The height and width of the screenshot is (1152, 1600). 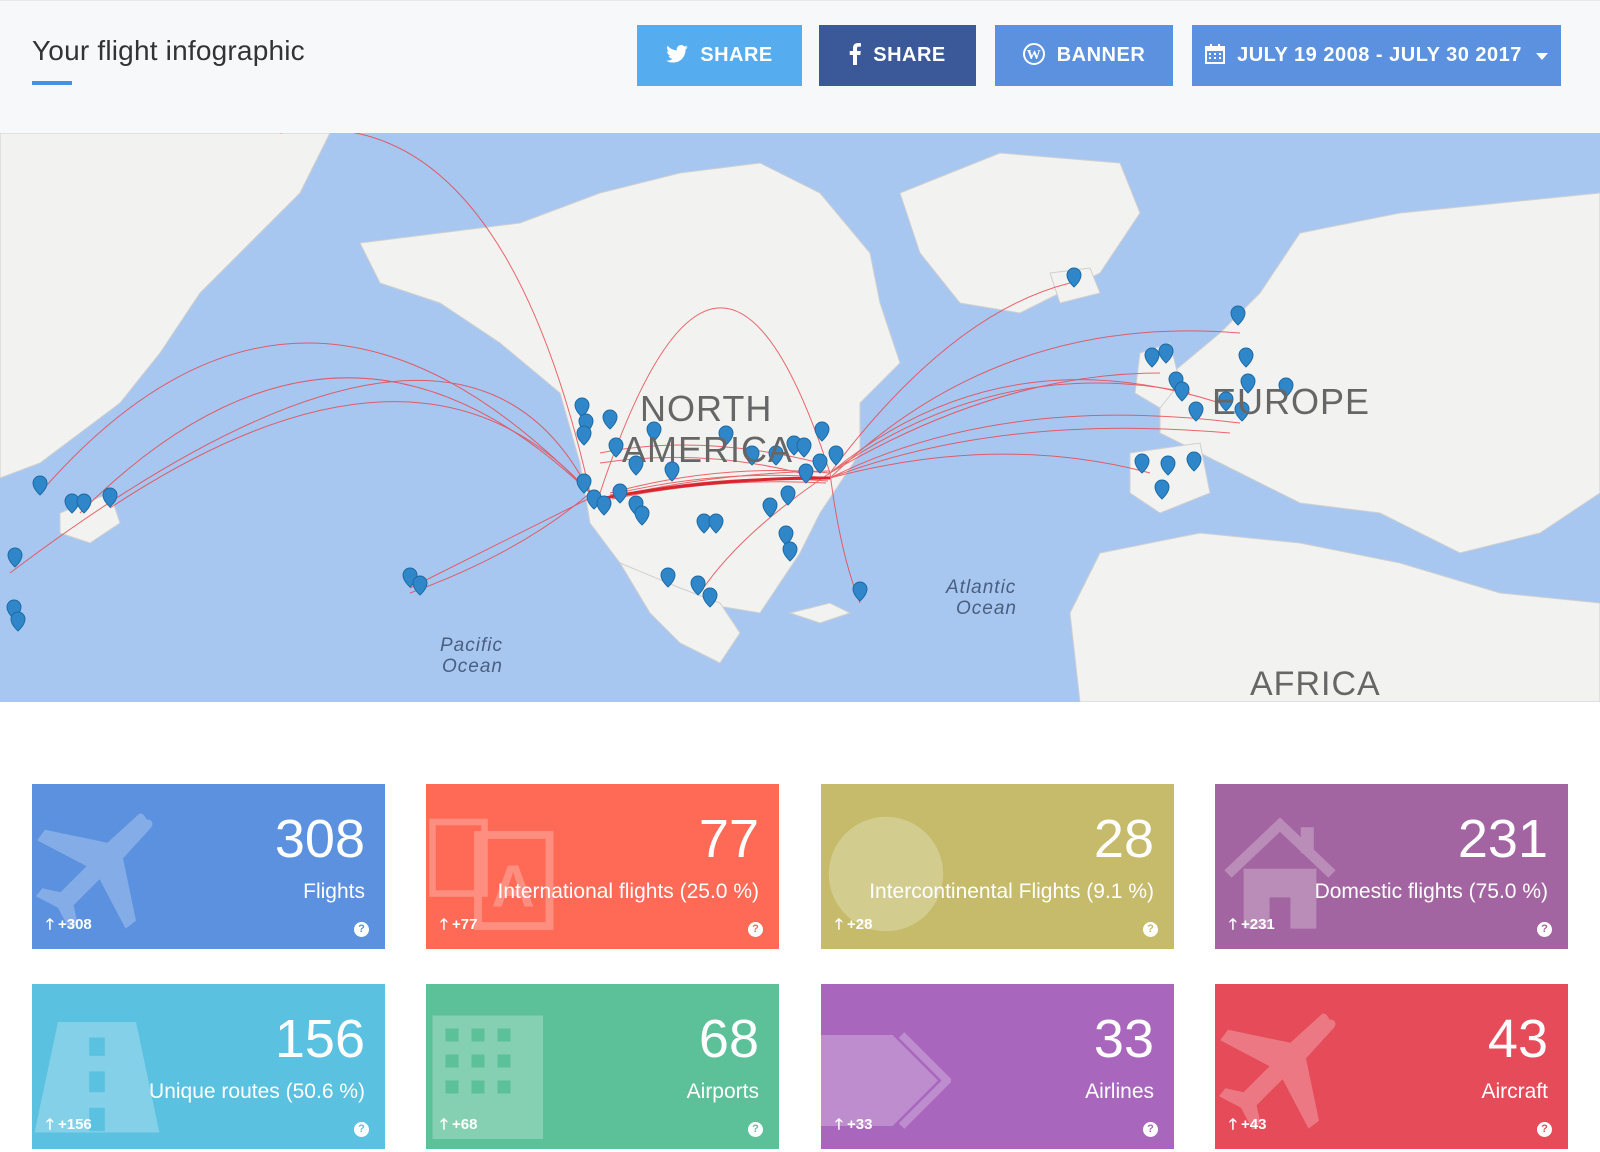 I want to click on stat-label: Unique routes (50.6 %), so click(x=257, y=1091).